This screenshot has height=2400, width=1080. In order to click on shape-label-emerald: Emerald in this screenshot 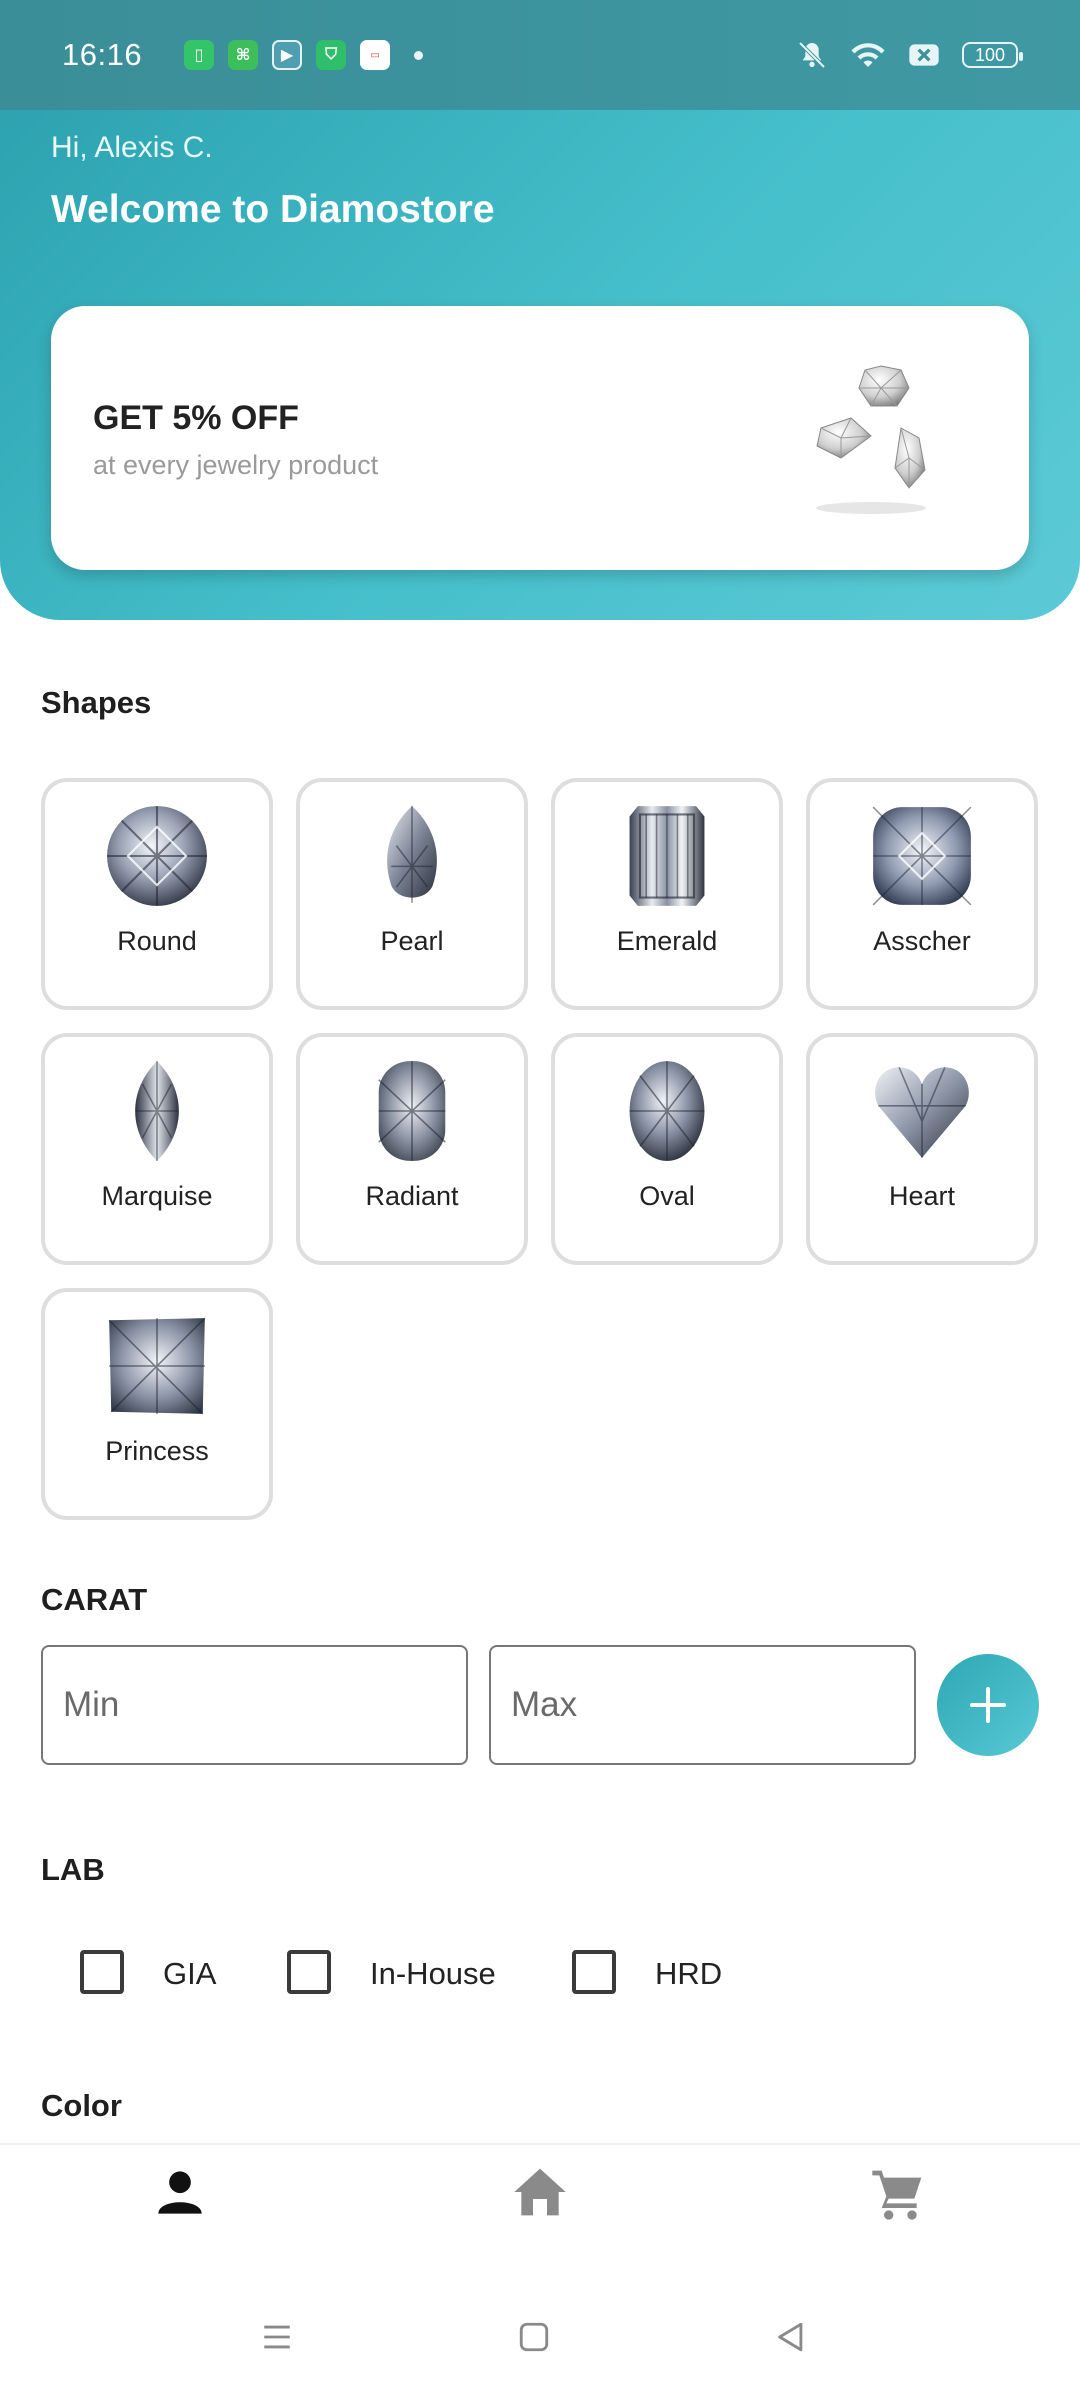, I will do `click(667, 941)`.